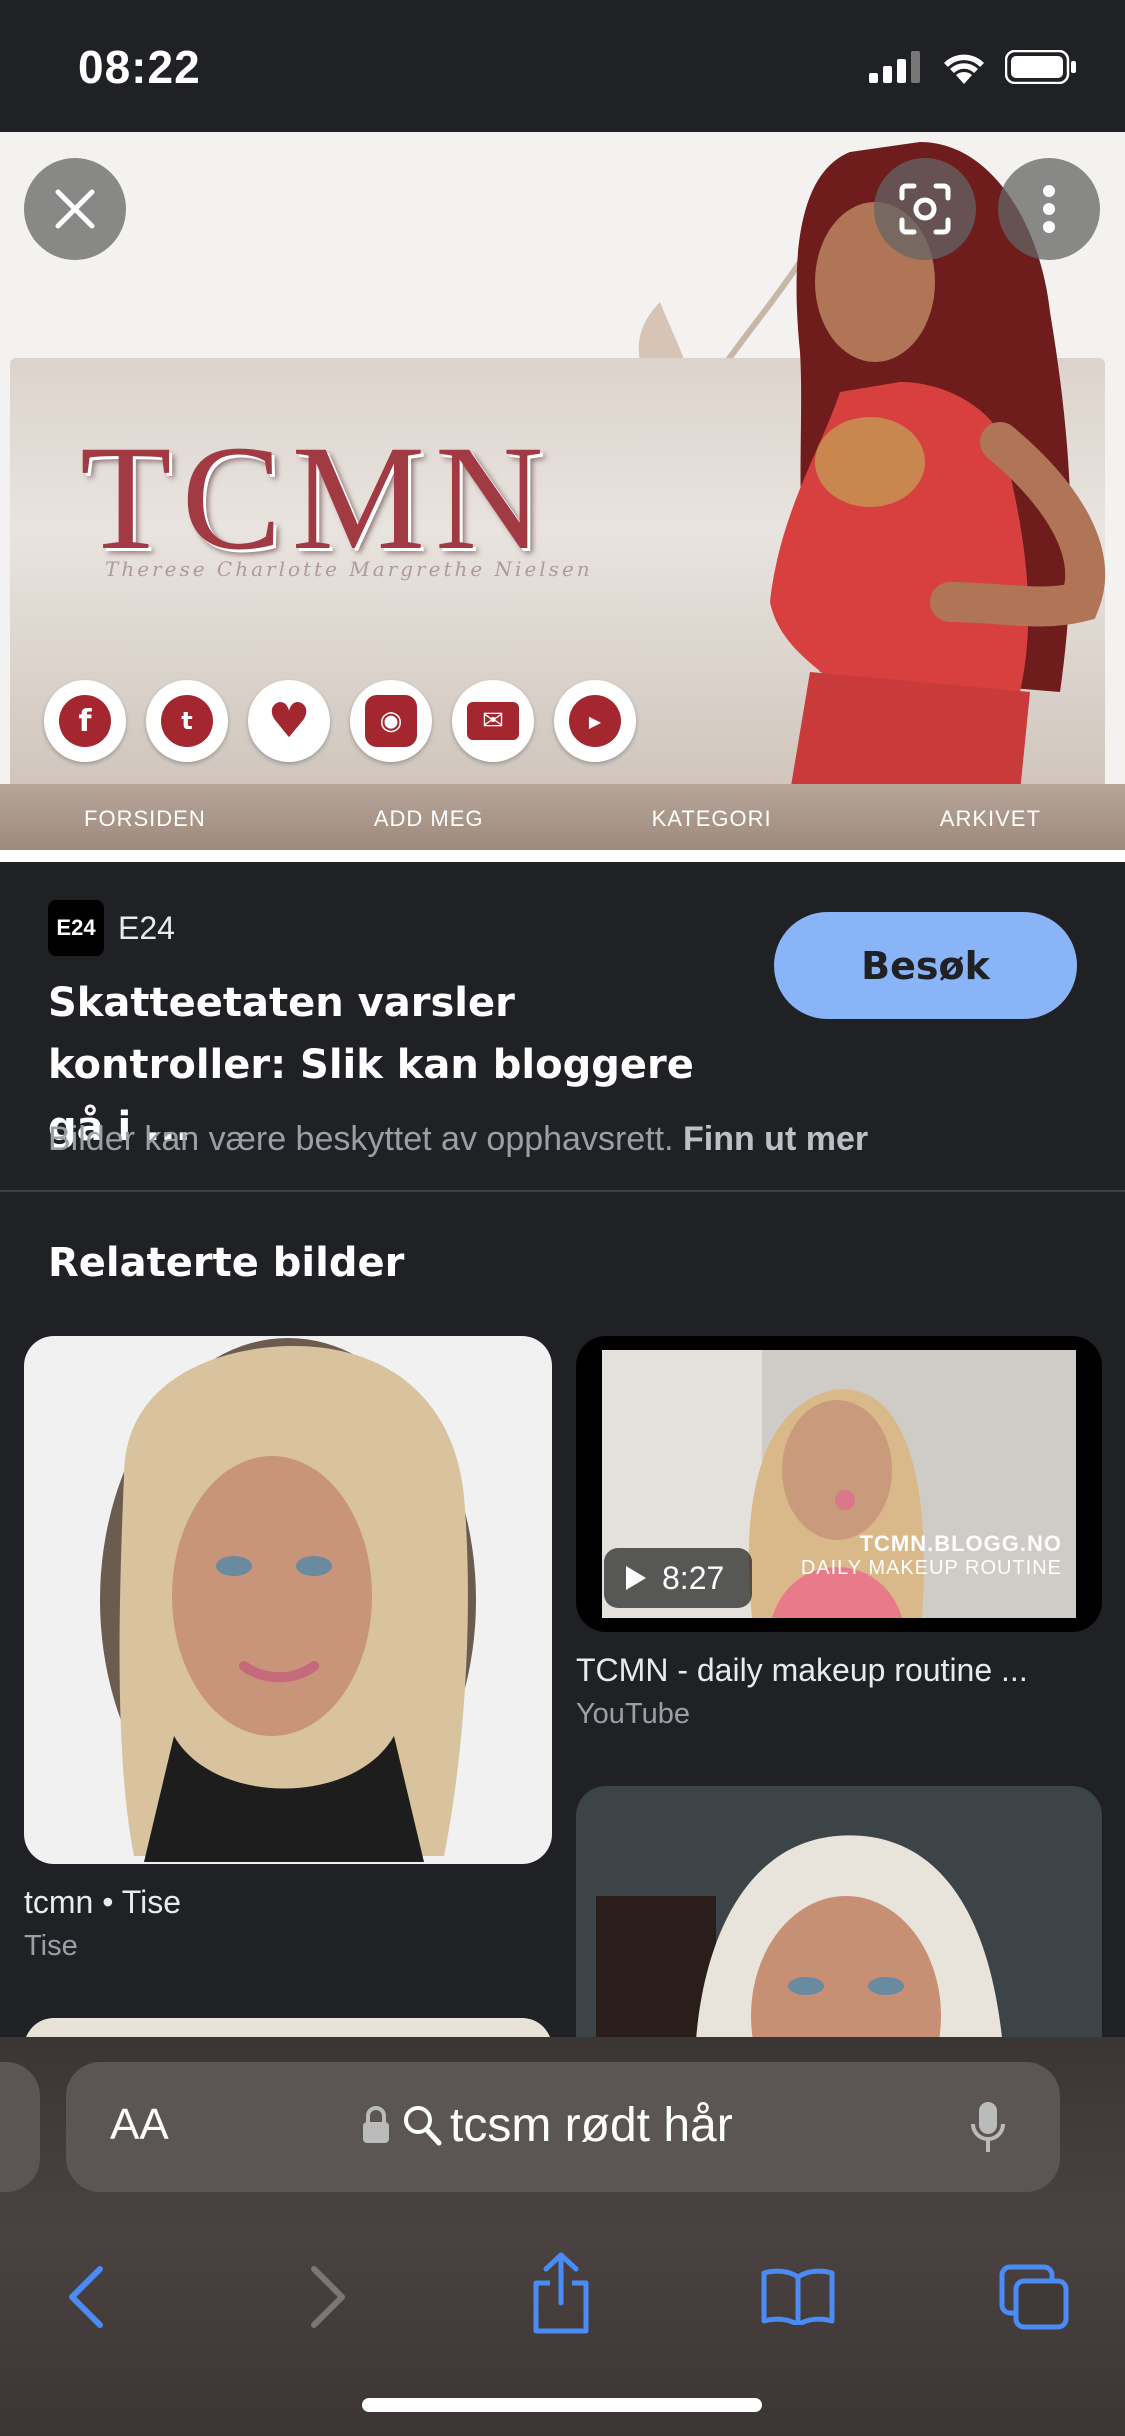 Image resolution: width=1125 pixels, height=2436 pixels. What do you see at coordinates (775, 1139) in the screenshot?
I see `learn-more-link: Finn ut mer` at bounding box center [775, 1139].